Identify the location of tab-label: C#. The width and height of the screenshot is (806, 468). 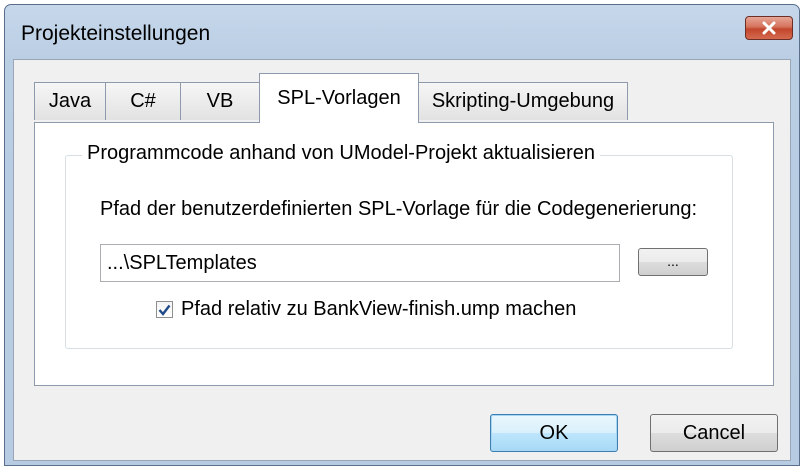
(143, 101).